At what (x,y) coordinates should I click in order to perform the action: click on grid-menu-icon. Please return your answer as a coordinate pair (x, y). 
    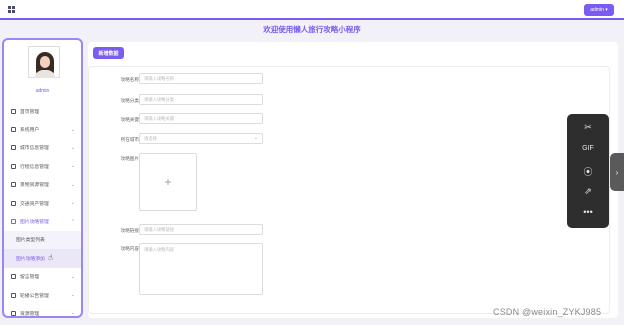
    Looking at the image, I should click on (11, 9).